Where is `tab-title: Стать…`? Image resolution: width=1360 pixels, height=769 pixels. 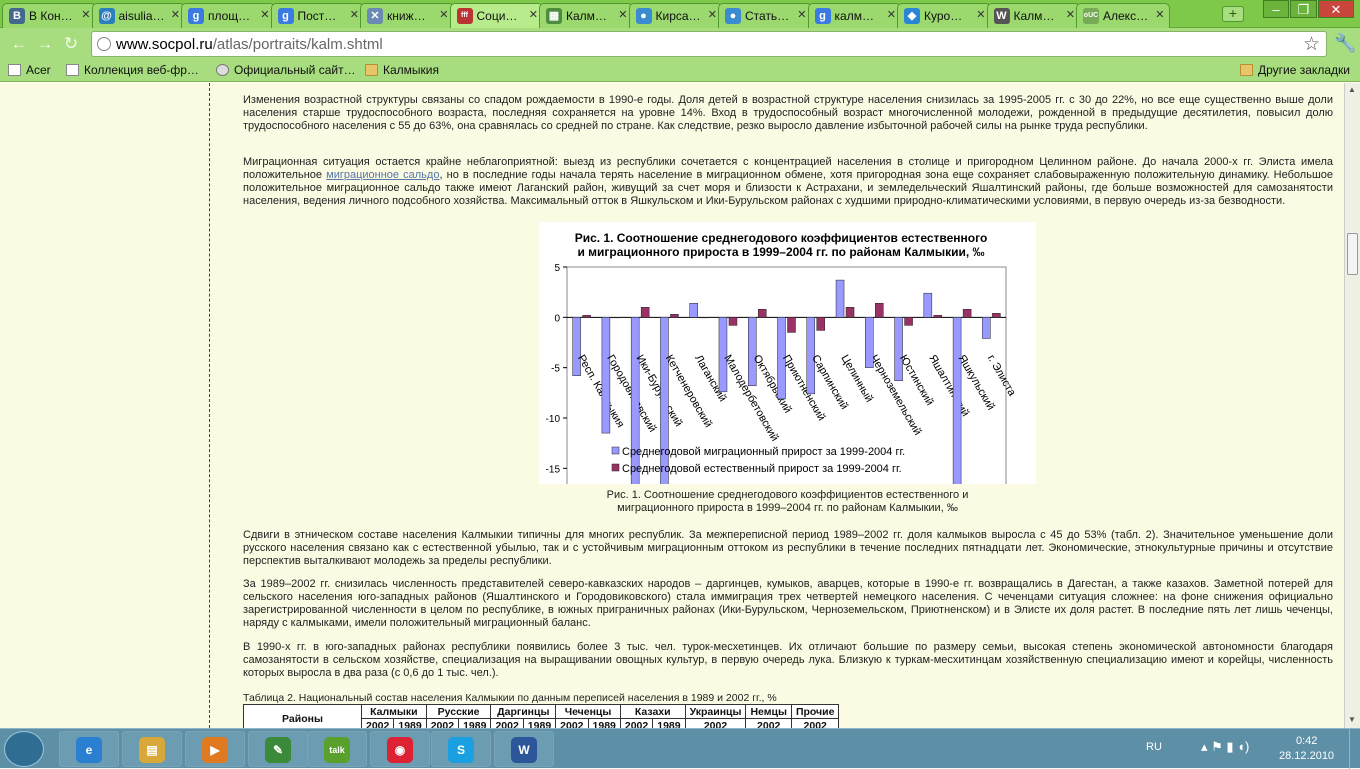 tab-title: Стать… is located at coordinates (767, 16).